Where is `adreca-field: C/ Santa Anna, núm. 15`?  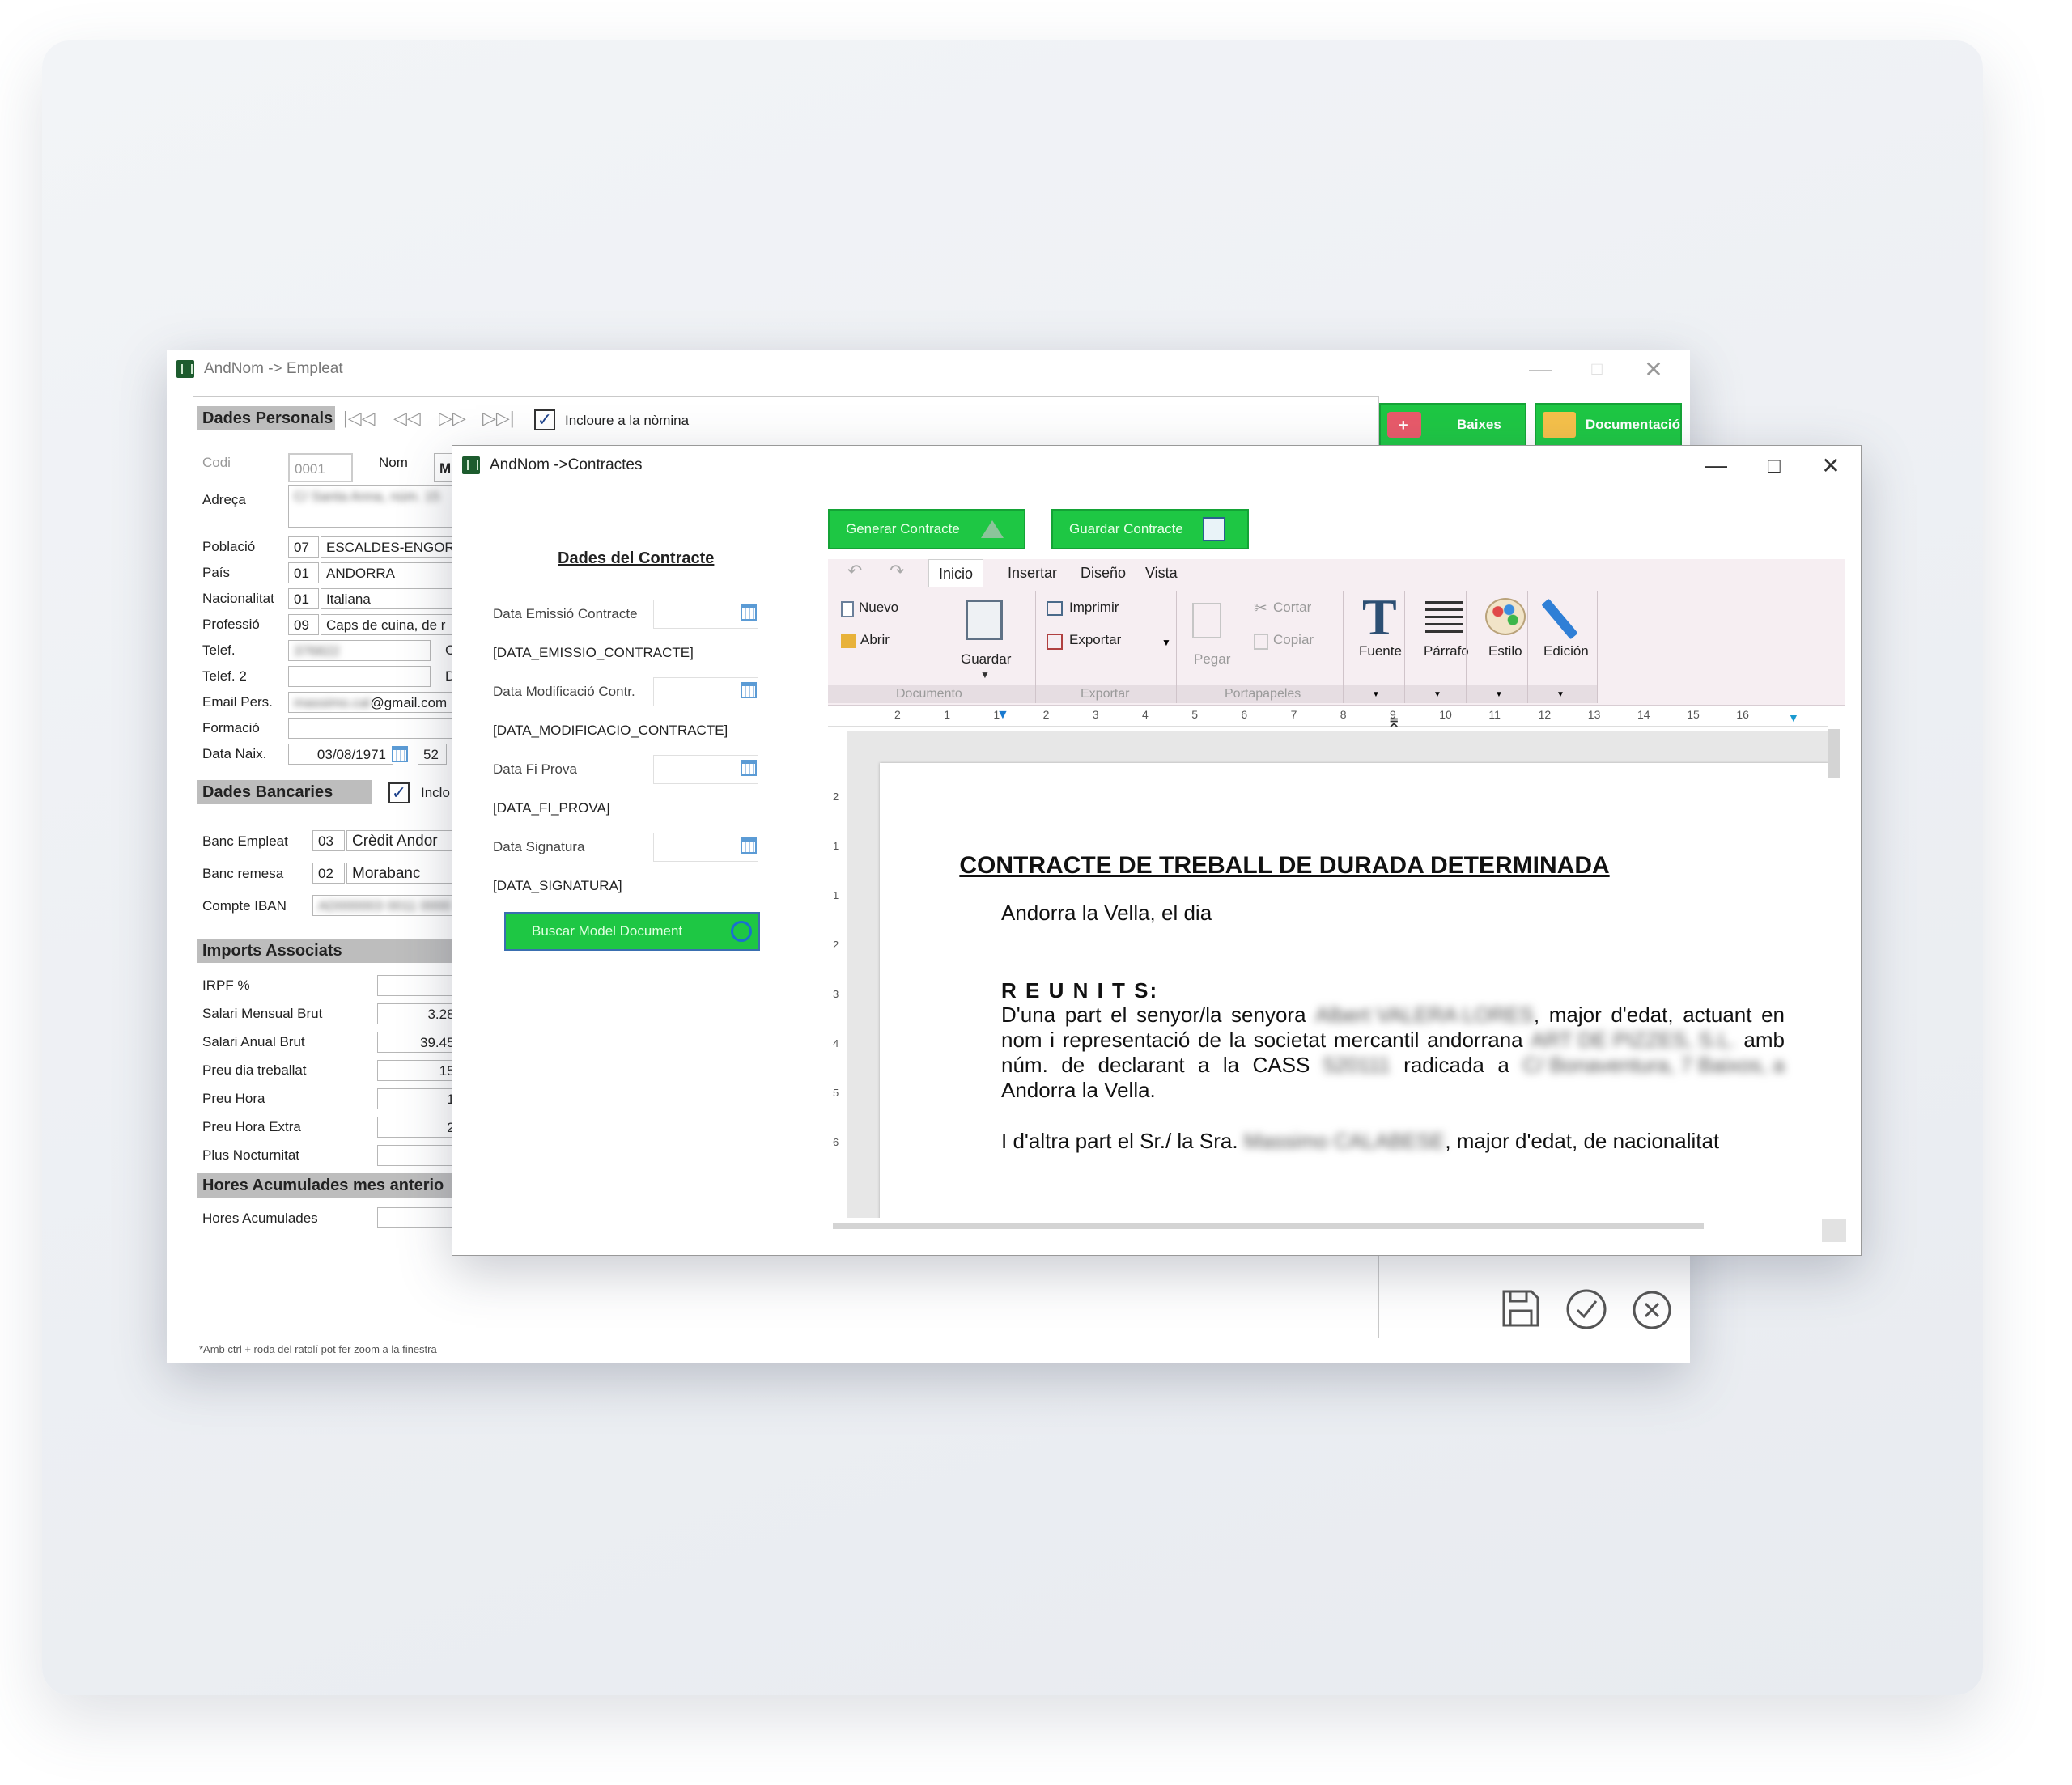 adreca-field: C/ Santa Anna, núm. 15 is located at coordinates (377, 506).